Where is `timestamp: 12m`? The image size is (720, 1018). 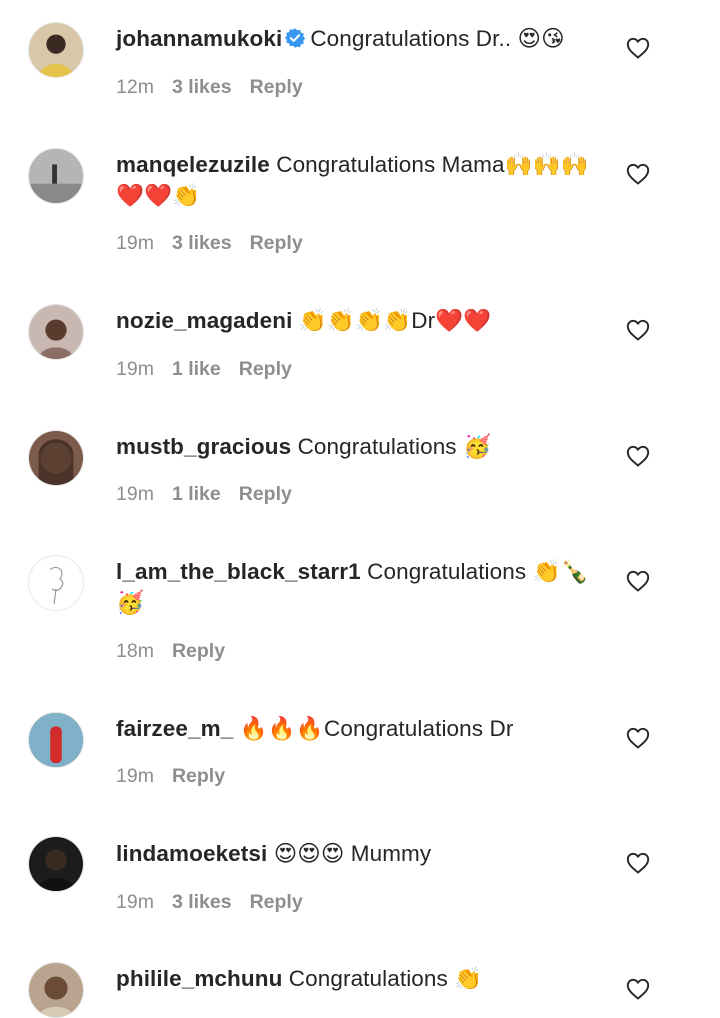 timestamp: 12m is located at coordinates (135, 87).